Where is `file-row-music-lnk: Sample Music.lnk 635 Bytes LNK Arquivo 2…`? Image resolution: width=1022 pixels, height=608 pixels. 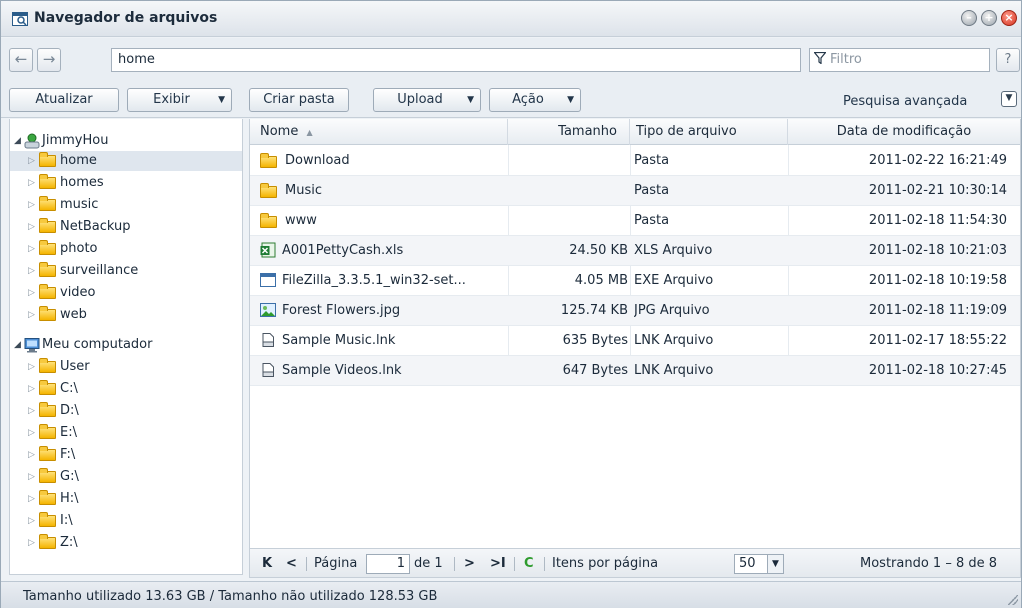 file-row-music-lnk: Sample Music.lnk 635 Bytes LNK Arquivo 2… is located at coordinates (635, 341).